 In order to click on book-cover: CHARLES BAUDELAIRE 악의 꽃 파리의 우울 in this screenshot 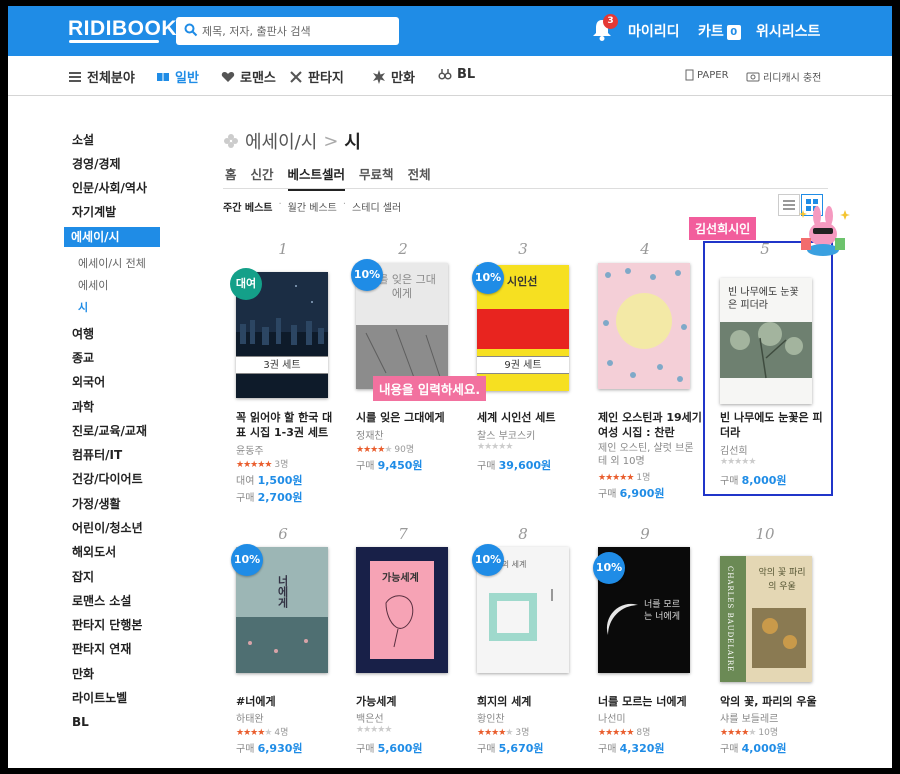, I will do `click(766, 619)`.